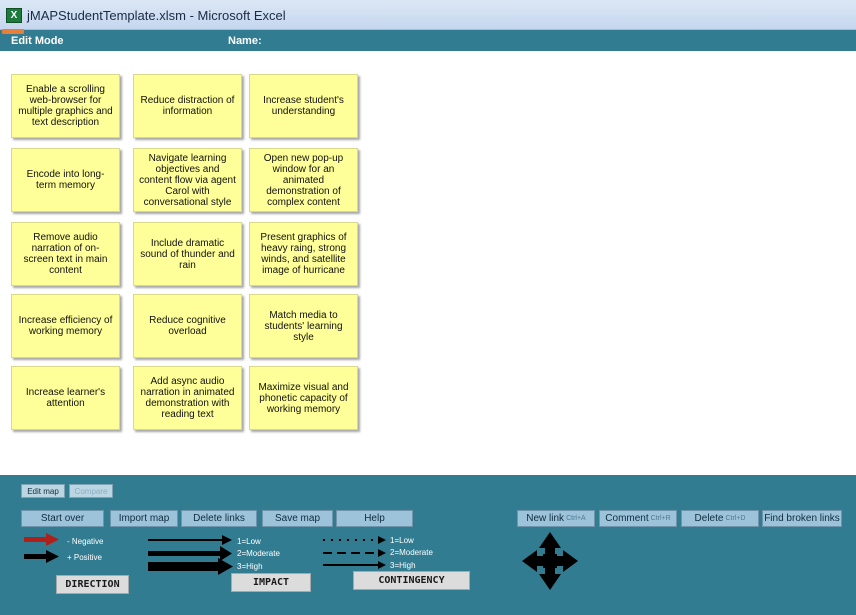 This screenshot has height=615, width=856. Describe the element at coordinates (402, 540) in the screenshot. I see `contingency-low-label: 1=Low` at that location.